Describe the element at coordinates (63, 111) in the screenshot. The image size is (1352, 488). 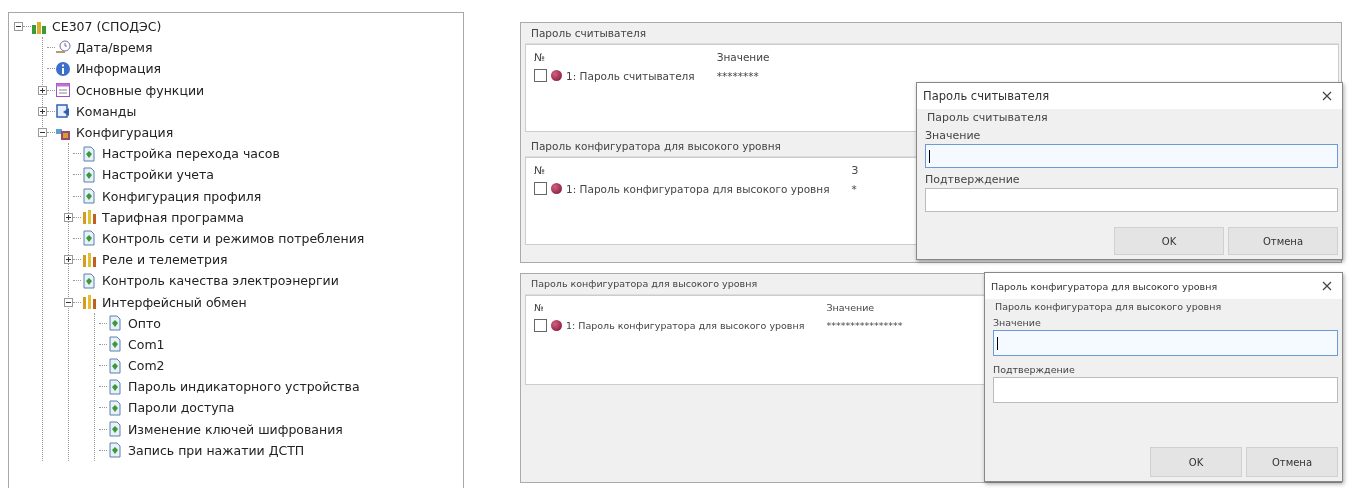
I see `command-icon` at that location.